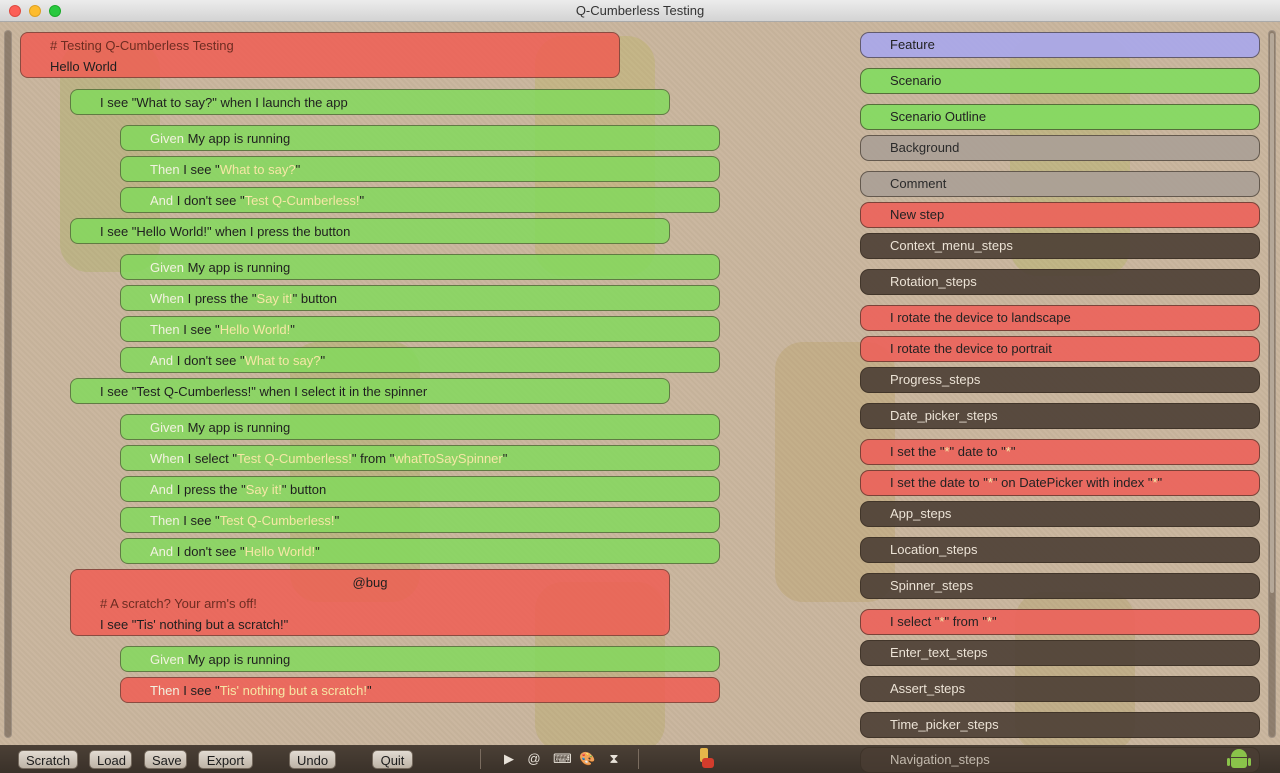 The image size is (1280, 773). What do you see at coordinates (48, 759) in the screenshot?
I see `scratch-button: Scratch` at bounding box center [48, 759].